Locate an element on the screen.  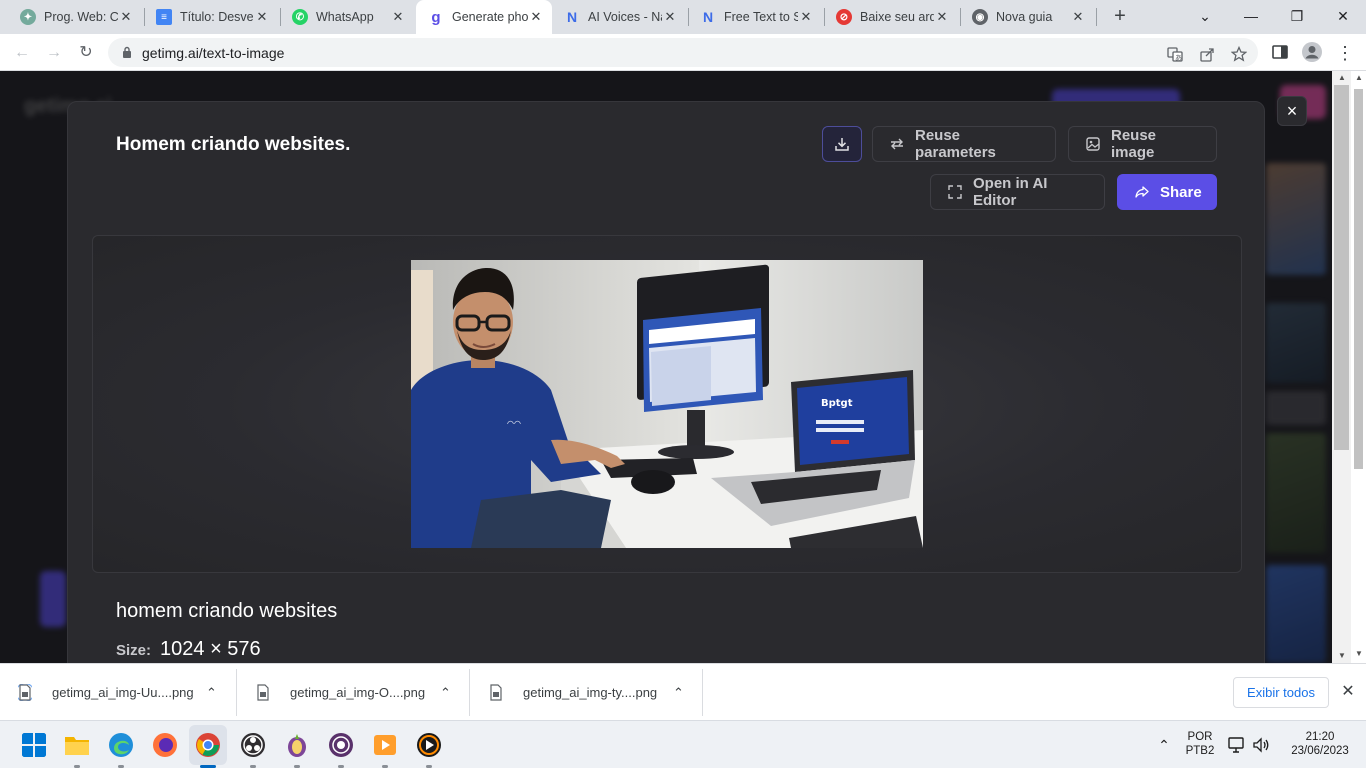
expand-icon is located at coordinates (955, 192).